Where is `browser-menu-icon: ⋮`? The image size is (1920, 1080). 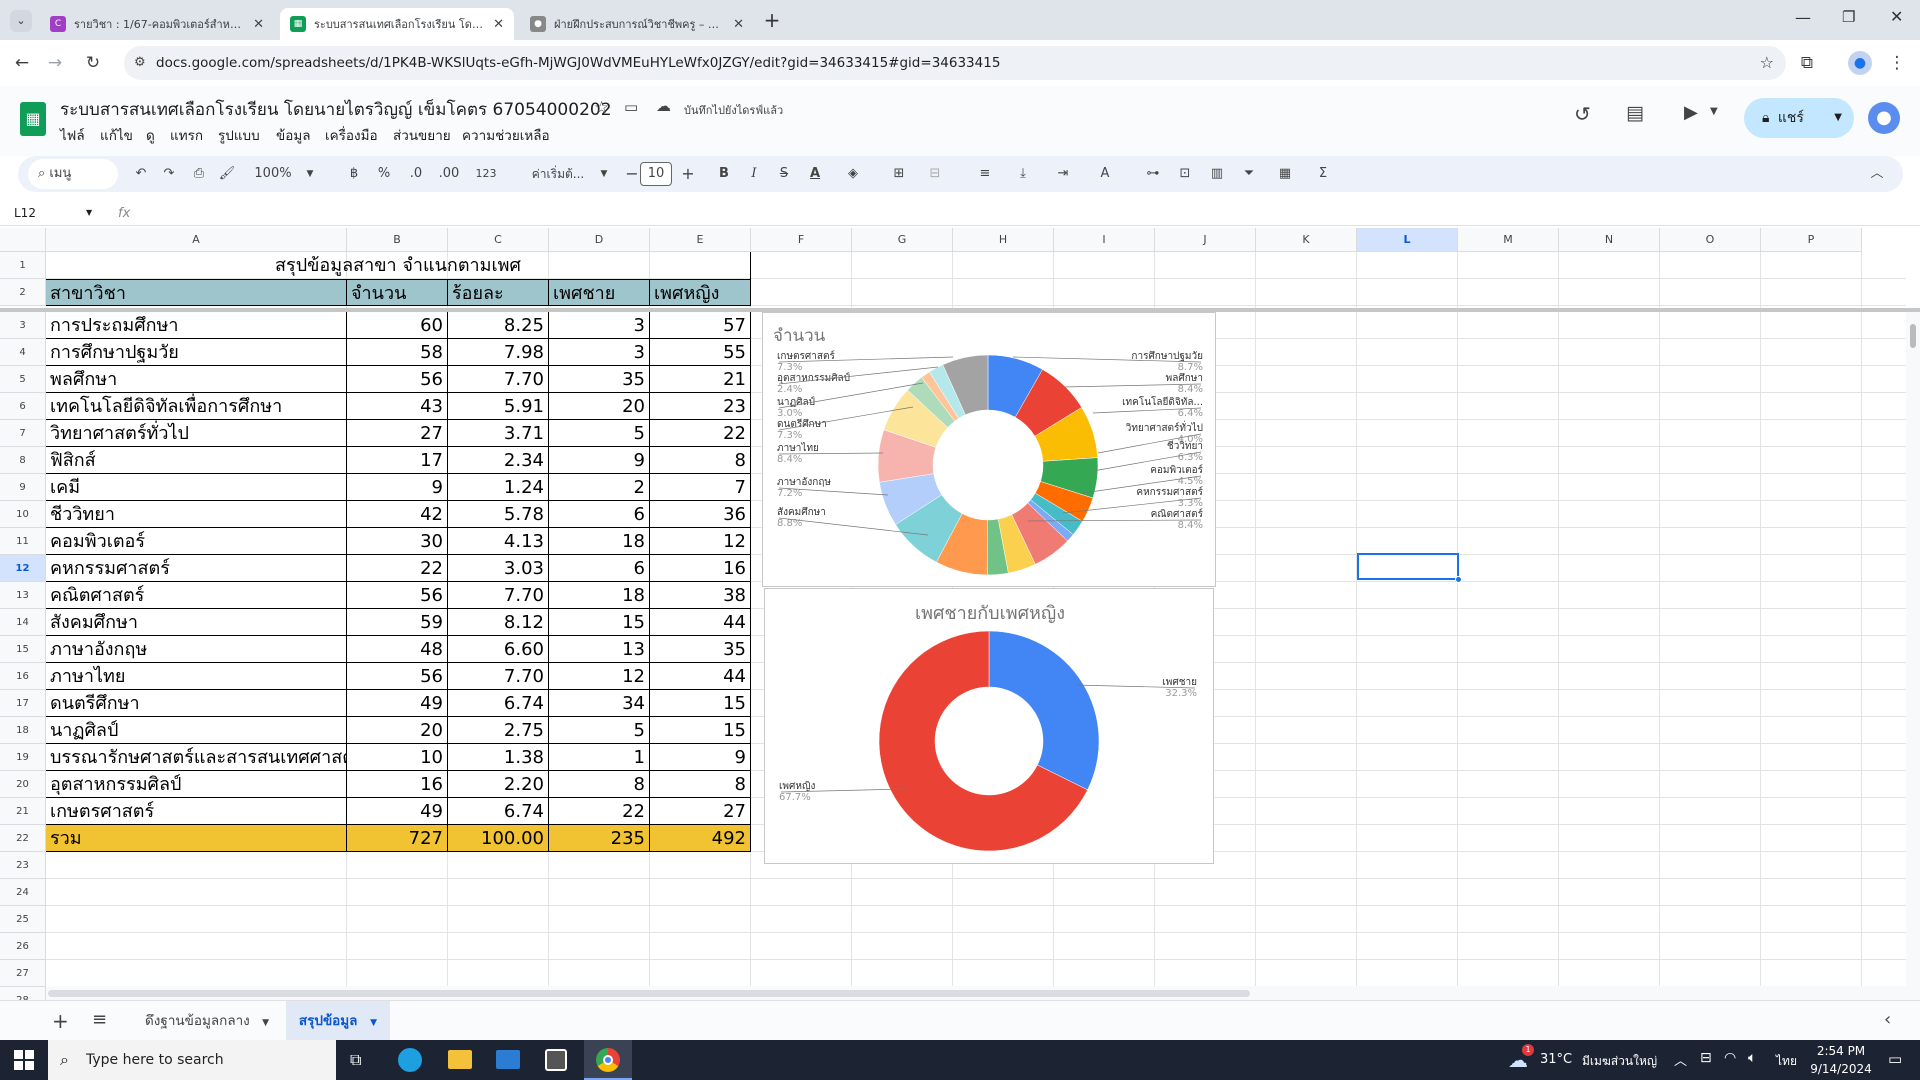
browser-menu-icon: ⋮ is located at coordinates (1897, 63).